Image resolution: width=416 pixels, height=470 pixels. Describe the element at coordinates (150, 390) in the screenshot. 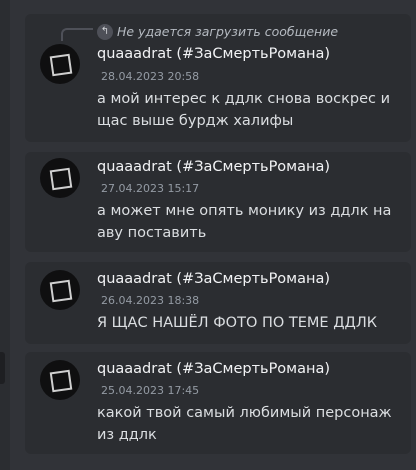

I see `timestamp: 25.04.2023 17:45` at that location.